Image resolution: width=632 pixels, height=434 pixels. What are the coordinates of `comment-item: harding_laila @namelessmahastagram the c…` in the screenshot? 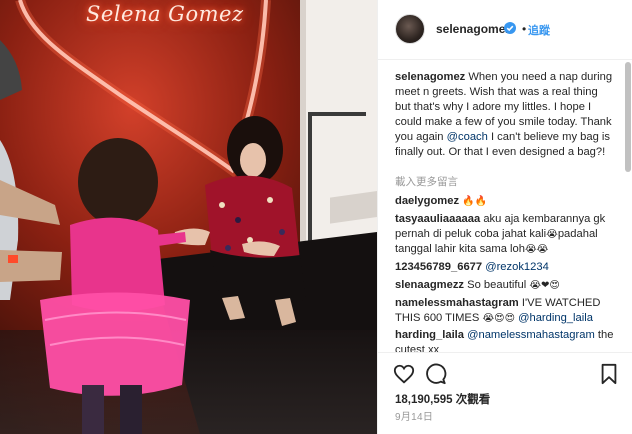 It's located at (506, 340).